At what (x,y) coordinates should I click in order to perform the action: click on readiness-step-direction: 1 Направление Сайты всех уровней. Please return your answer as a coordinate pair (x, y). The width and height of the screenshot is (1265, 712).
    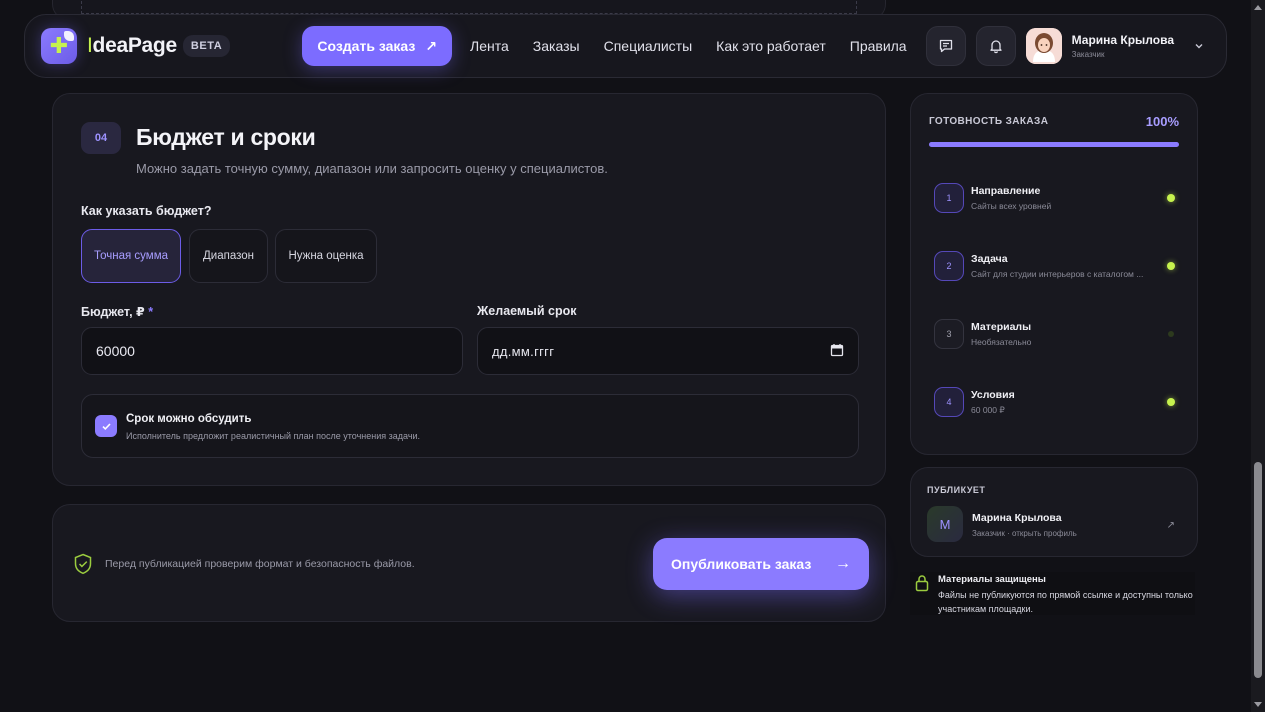
    Looking at the image, I should click on (1056, 199).